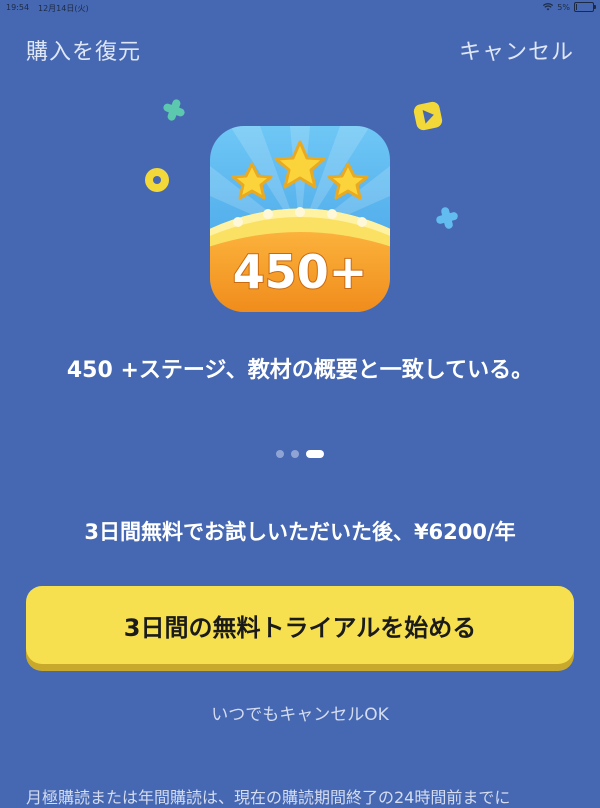 This screenshot has width=600, height=808. Describe the element at coordinates (300, 532) in the screenshot. I see `price-text: 3日間無料でお試しいただいた後、¥6200/年` at that location.